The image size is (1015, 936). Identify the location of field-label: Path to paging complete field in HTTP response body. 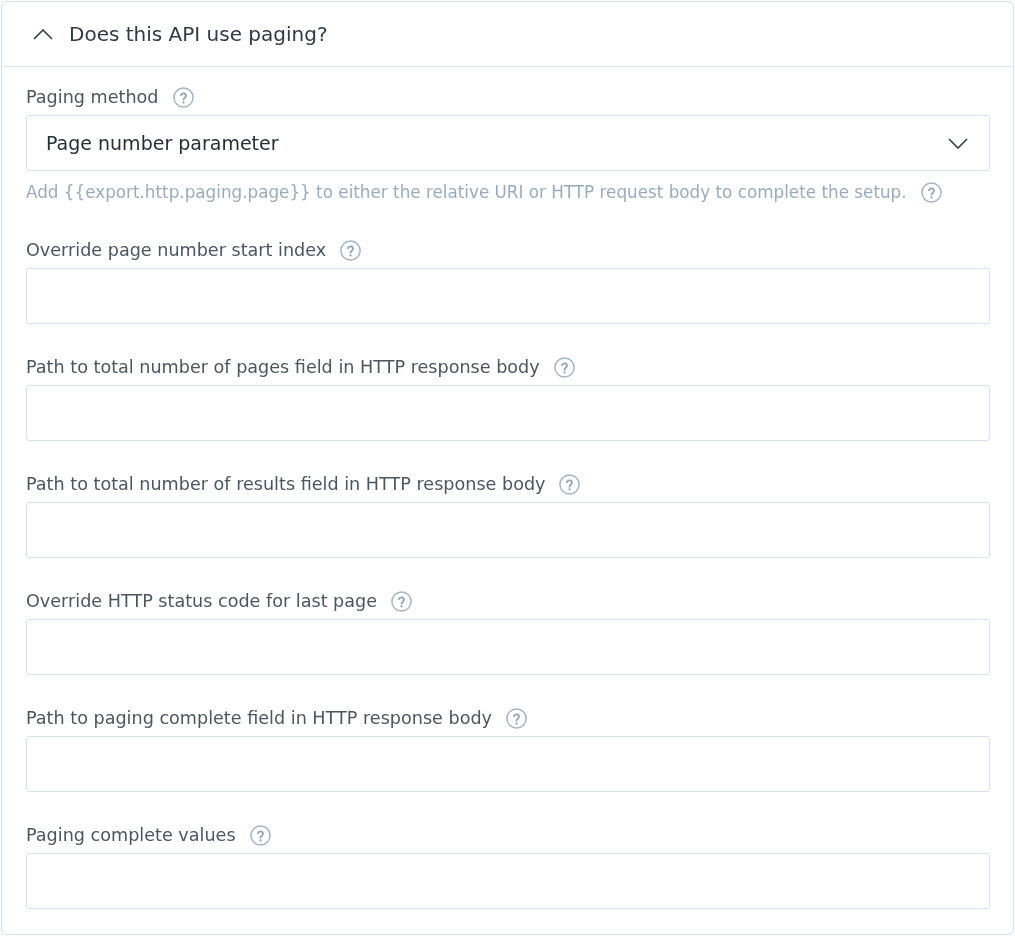
(259, 718).